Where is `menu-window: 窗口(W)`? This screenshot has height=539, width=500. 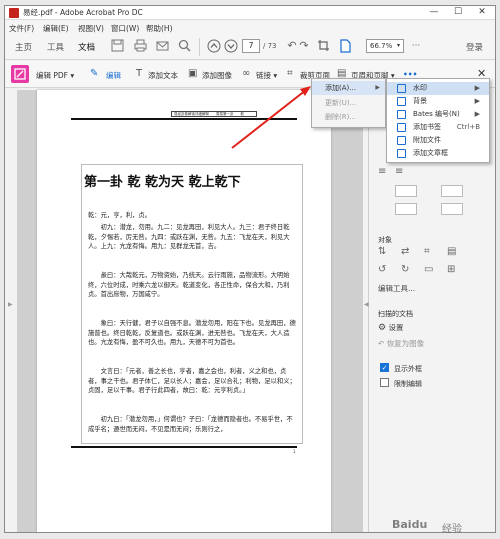
menu-window: 窗口(W) is located at coordinates (125, 28).